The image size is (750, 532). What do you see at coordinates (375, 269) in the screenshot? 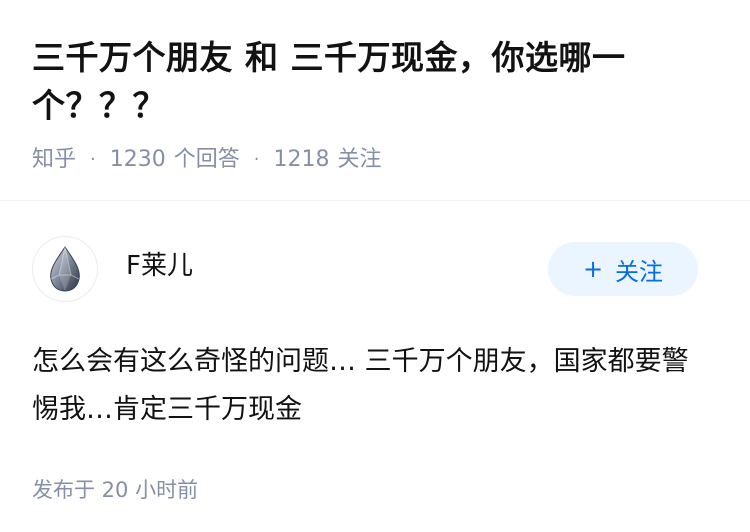
I see `author-row: F莱儿 + 关注` at bounding box center [375, 269].